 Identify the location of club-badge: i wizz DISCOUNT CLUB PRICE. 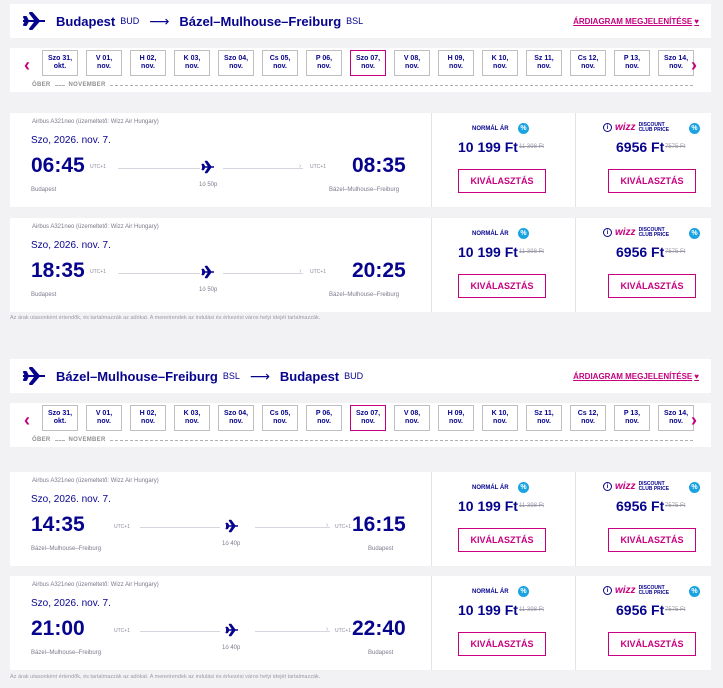
(636, 486).